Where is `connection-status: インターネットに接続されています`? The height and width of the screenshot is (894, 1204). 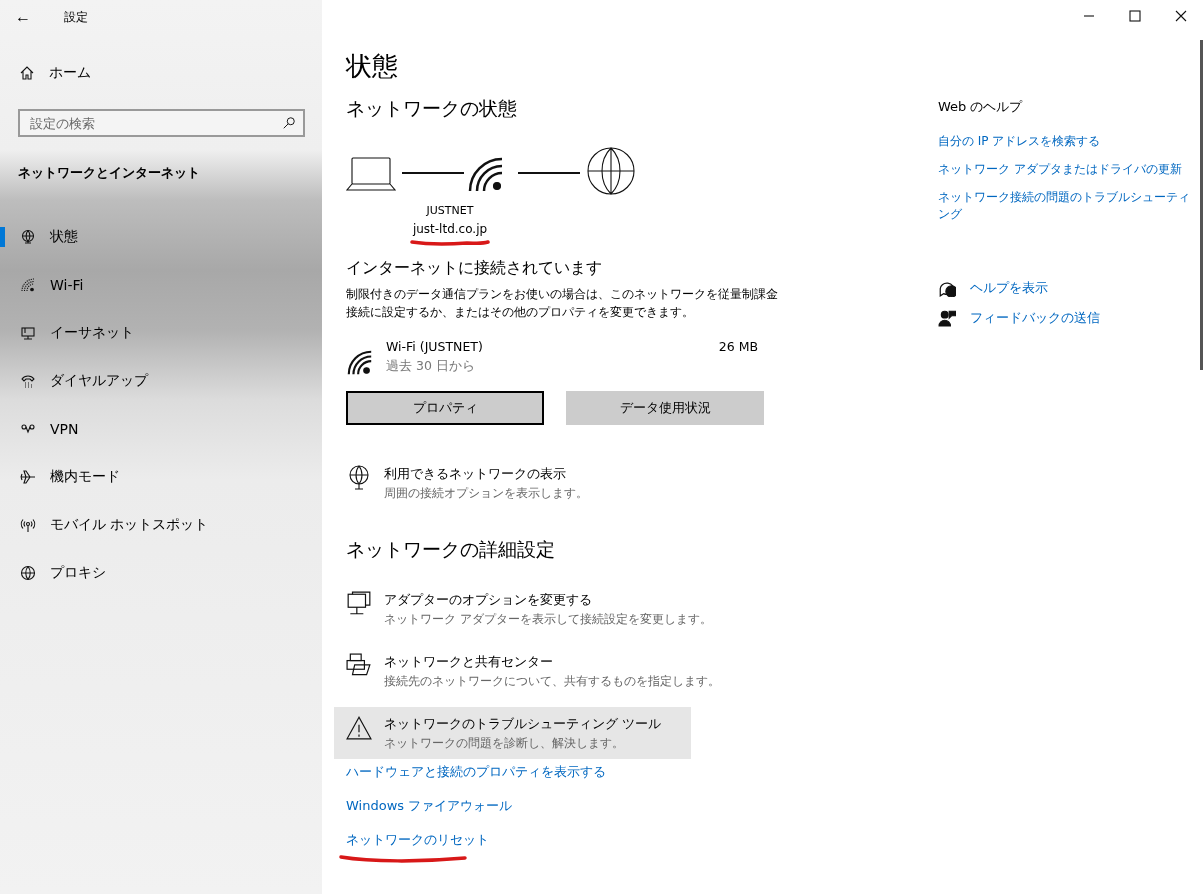
connection-status: インターネットに接続されています is located at coordinates (474, 268).